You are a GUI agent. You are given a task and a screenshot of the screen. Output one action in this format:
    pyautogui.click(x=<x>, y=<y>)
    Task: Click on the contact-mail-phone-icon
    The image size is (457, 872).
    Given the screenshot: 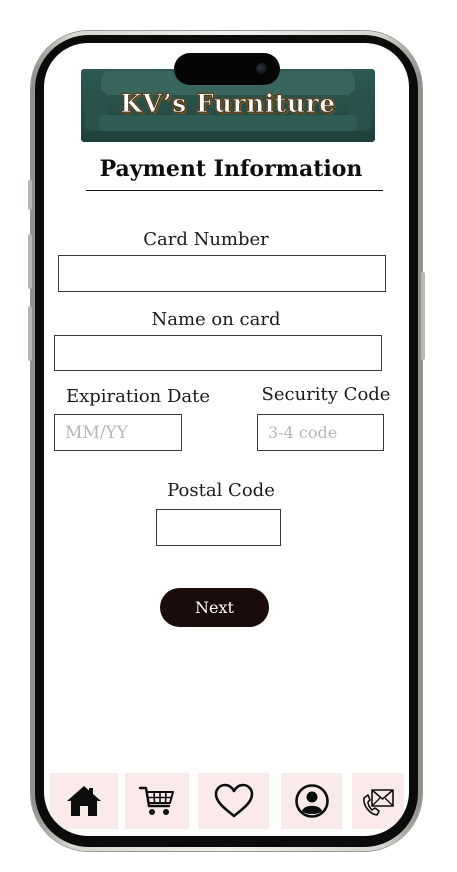 What is the action you would take?
    pyautogui.click(x=378, y=802)
    